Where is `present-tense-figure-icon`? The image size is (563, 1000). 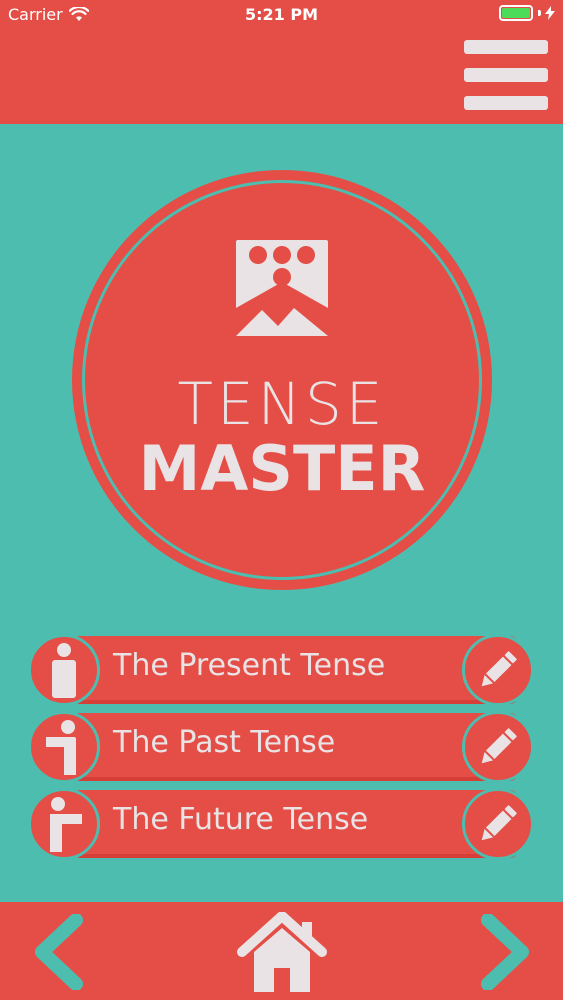
present-tense-figure-icon is located at coordinates (64, 670).